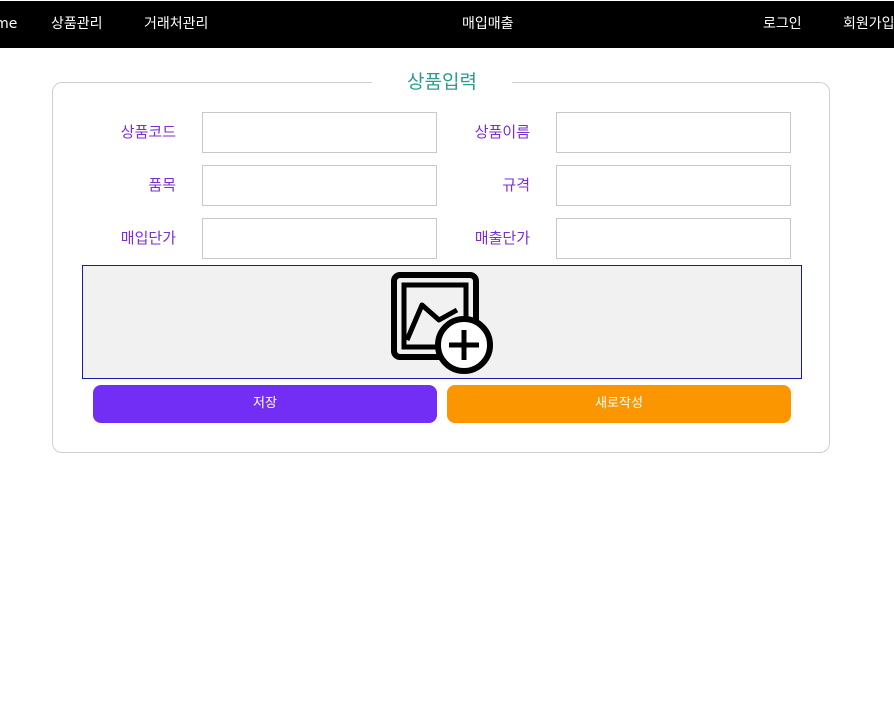  I want to click on spec-input, so click(673, 185).